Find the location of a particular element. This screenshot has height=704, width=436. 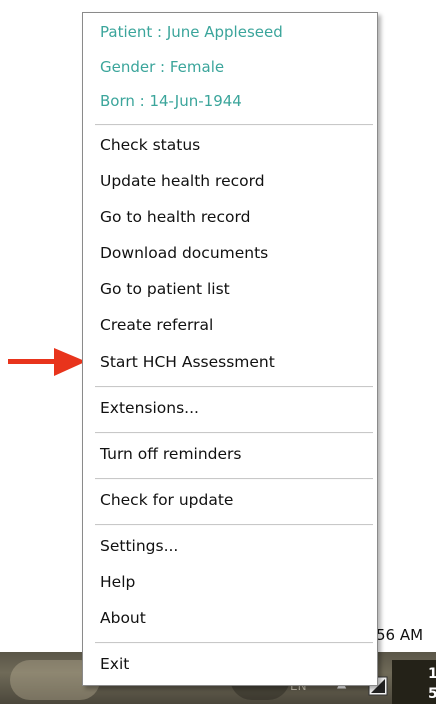

patient-name: Patient : June Appleseed is located at coordinates (191, 32).